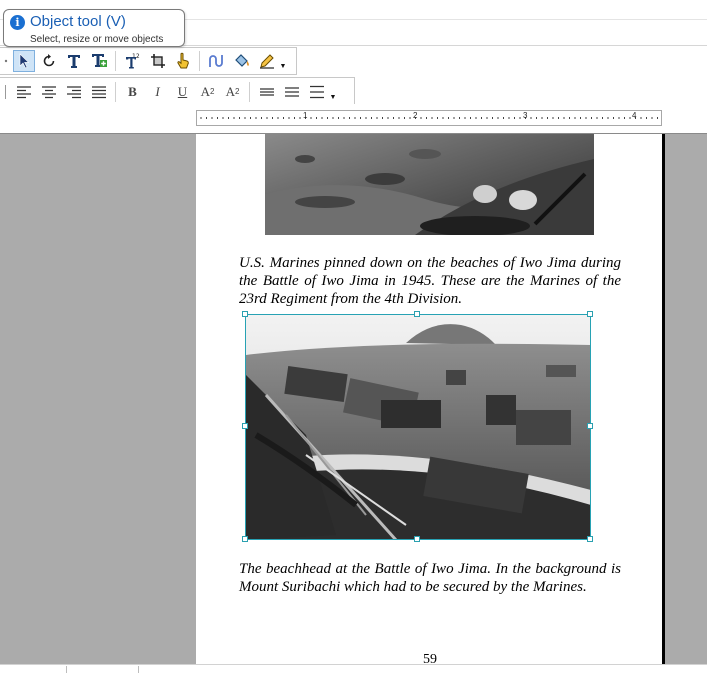  I want to click on pencil-icon, so click(266, 61).